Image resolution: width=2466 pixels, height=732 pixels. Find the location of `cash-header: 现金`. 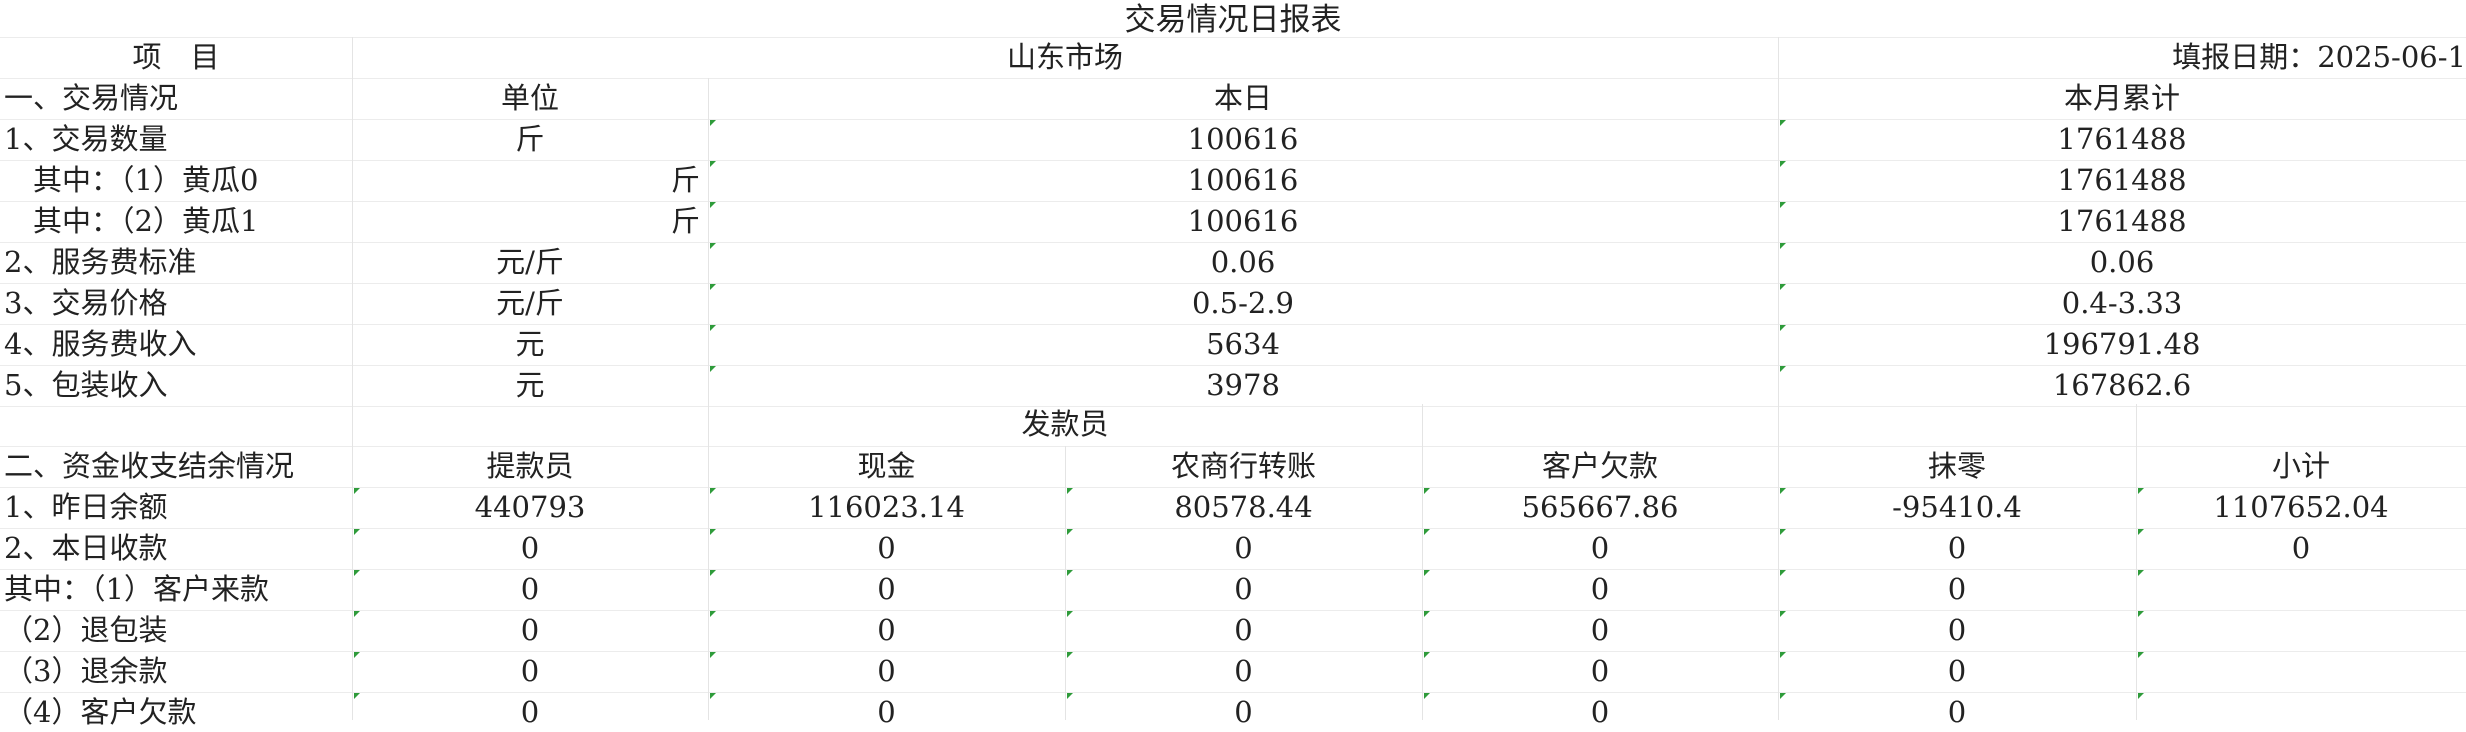

cash-header: 现金 is located at coordinates (886, 466).